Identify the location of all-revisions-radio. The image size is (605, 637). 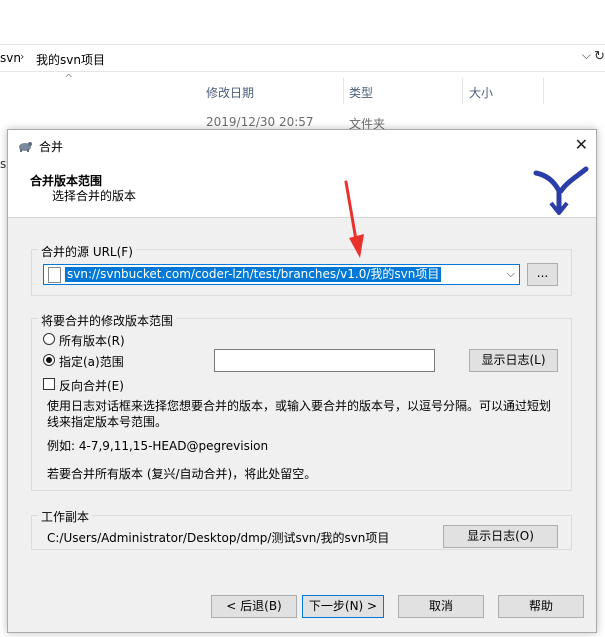
(49, 339).